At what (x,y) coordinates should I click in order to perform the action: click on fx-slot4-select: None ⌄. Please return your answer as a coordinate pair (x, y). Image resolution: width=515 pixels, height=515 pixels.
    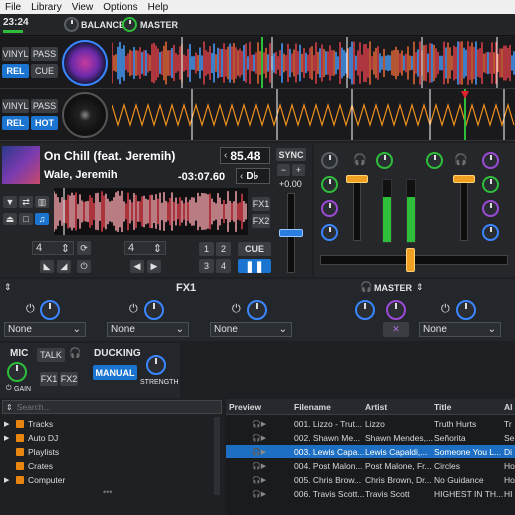
    Looking at the image, I should click on (460, 329).